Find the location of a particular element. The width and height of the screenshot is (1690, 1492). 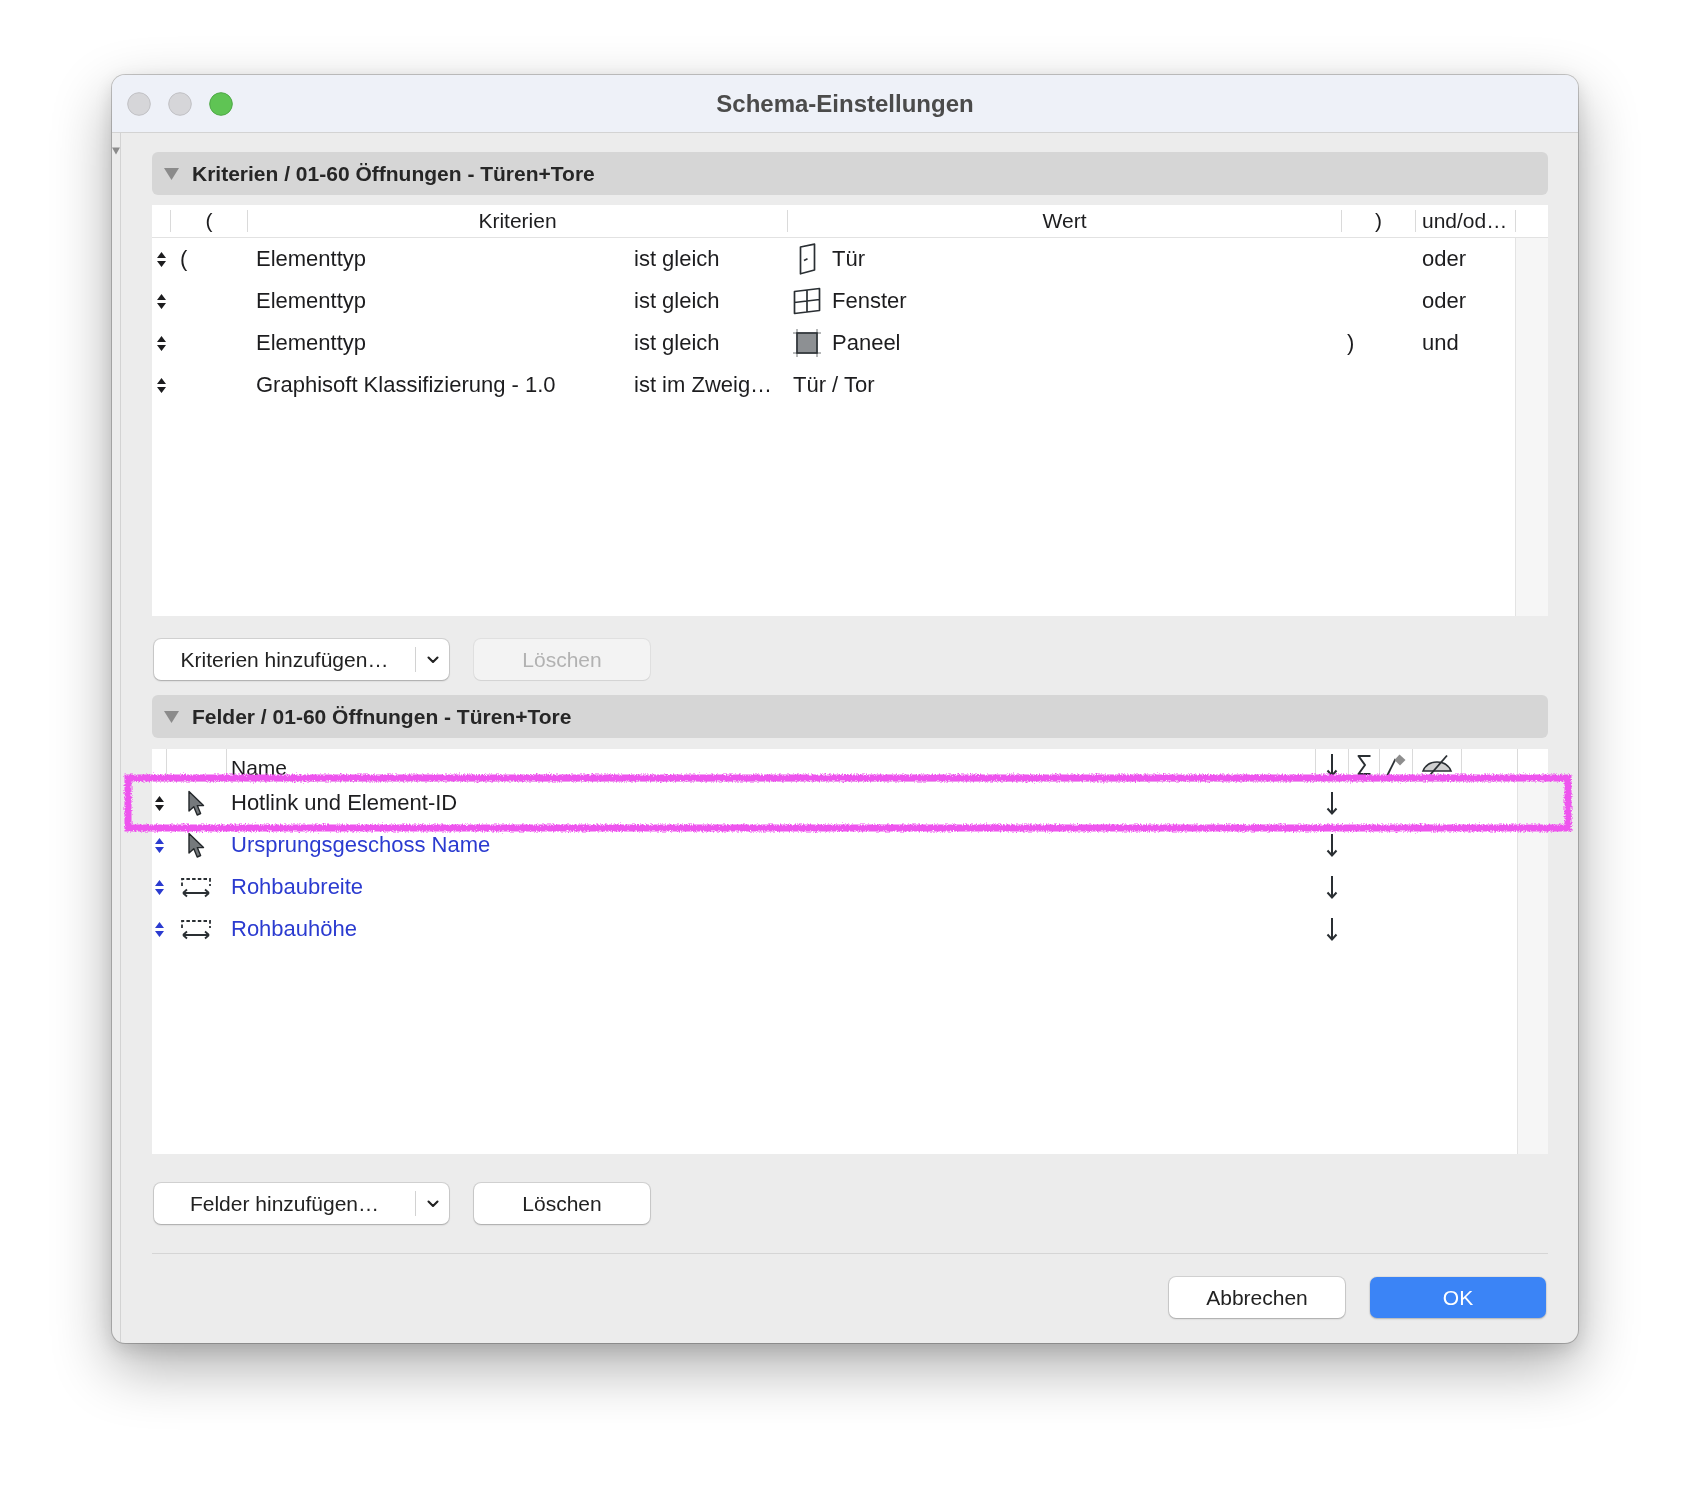

column-header: ( is located at coordinates (208, 221).